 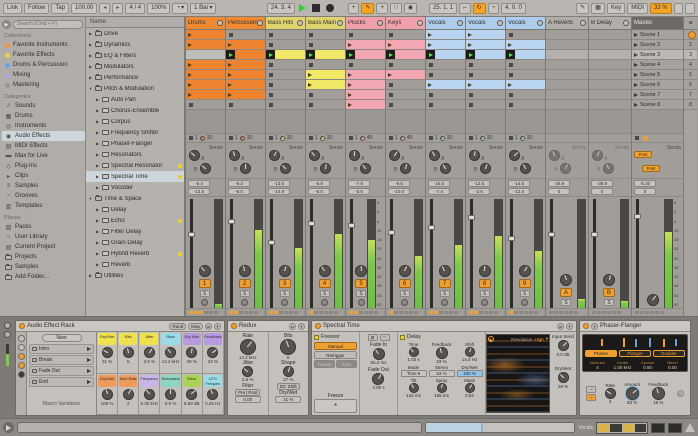 I want to click on volume-field: -6.0, so click(x=319, y=191).